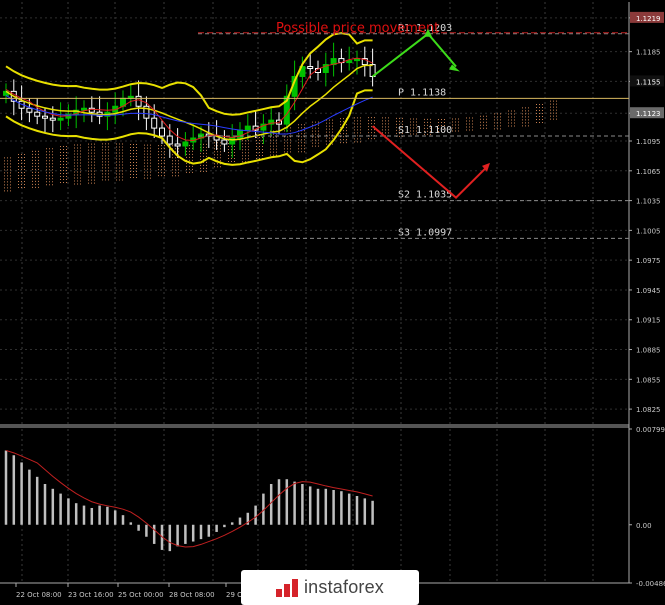 Image resolution: width=665 pixels, height=605 pixels. Describe the element at coordinates (648, 380) in the screenshot. I see `y-tick-label: 1.0855` at that location.